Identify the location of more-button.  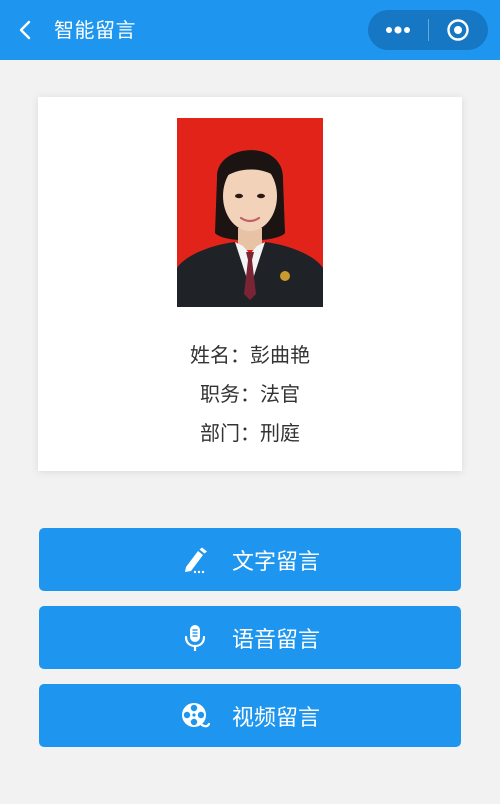
(398, 30).